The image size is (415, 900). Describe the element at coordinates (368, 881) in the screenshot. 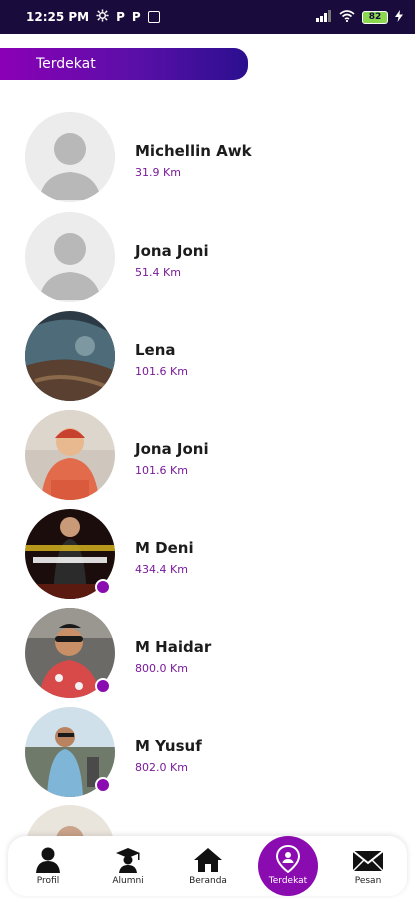

I see `tab-label: Pesan` at that location.